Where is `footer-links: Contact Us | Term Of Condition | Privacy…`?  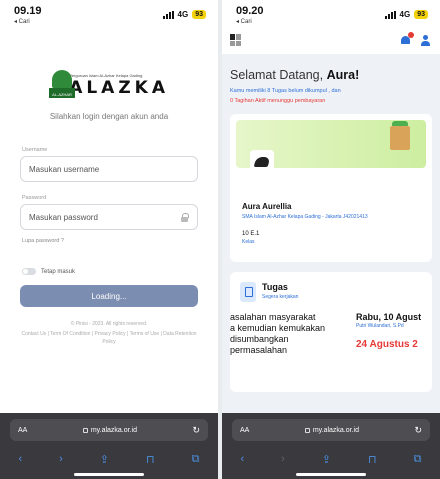 footer-links: Contact Us | Term Of Condition | Privacy… is located at coordinates (109, 338).